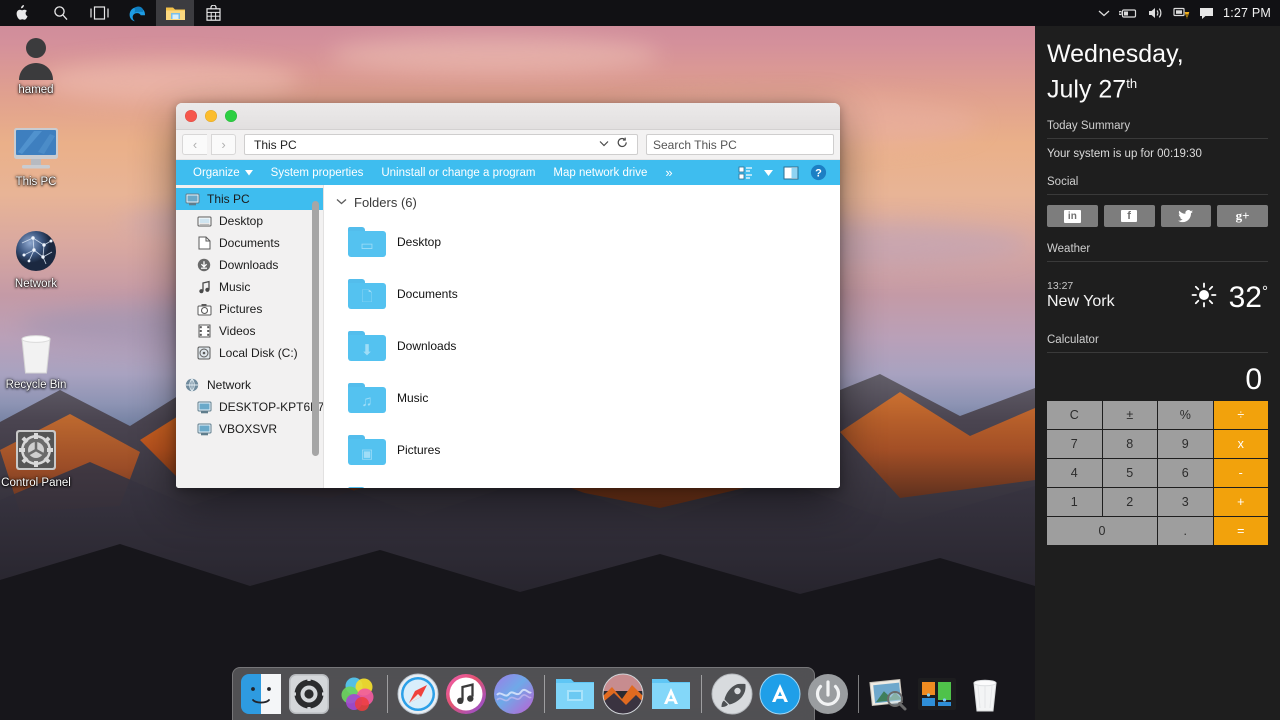  Describe the element at coordinates (1155, 13) in the screenshot. I see `volume-button` at that location.